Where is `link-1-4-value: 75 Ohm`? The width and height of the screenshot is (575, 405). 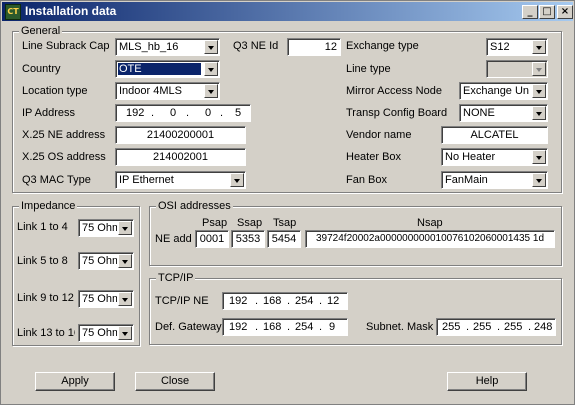
link-1-4-value: 75 Ohm is located at coordinates (99, 228).